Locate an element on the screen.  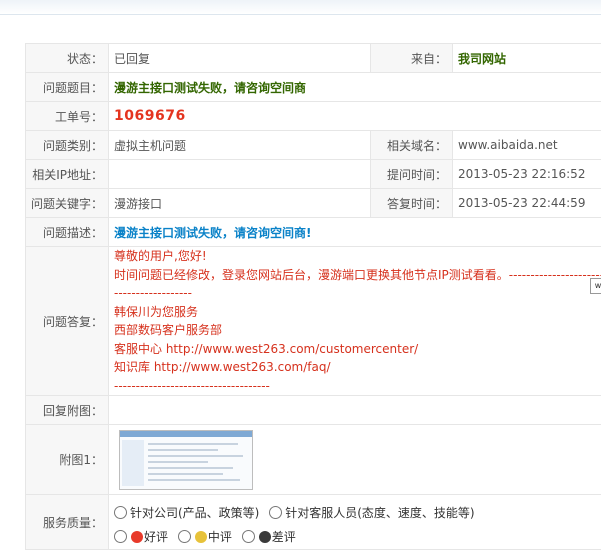
answer-line: 知识库 http://www.west263.com/faq/ is located at coordinates (222, 367).